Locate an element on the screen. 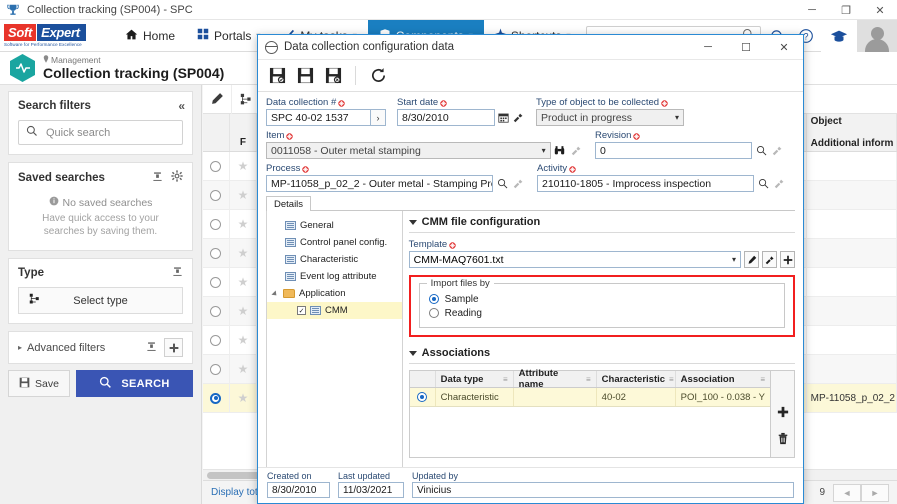 The width and height of the screenshot is (897, 504). tree-item-general: General is located at coordinates (334, 225).